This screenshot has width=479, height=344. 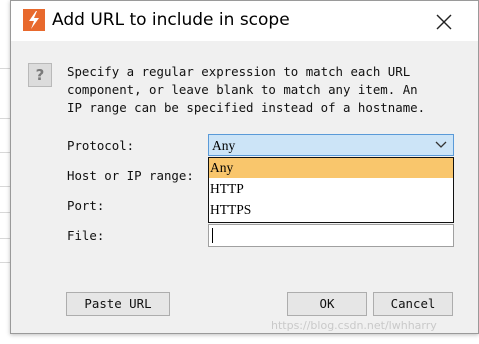 I want to click on help-icon: ?, so click(x=40, y=75).